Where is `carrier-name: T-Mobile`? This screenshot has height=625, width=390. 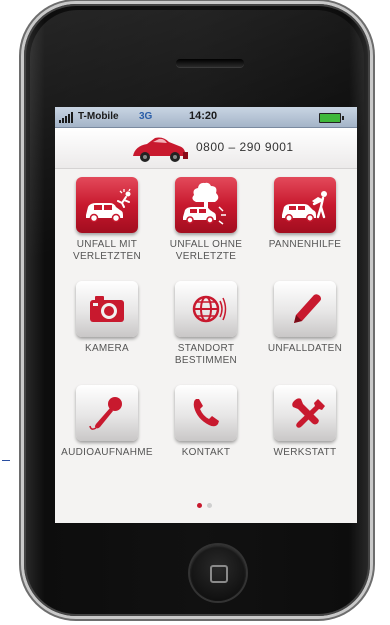 carrier-name: T-Mobile is located at coordinates (98, 116).